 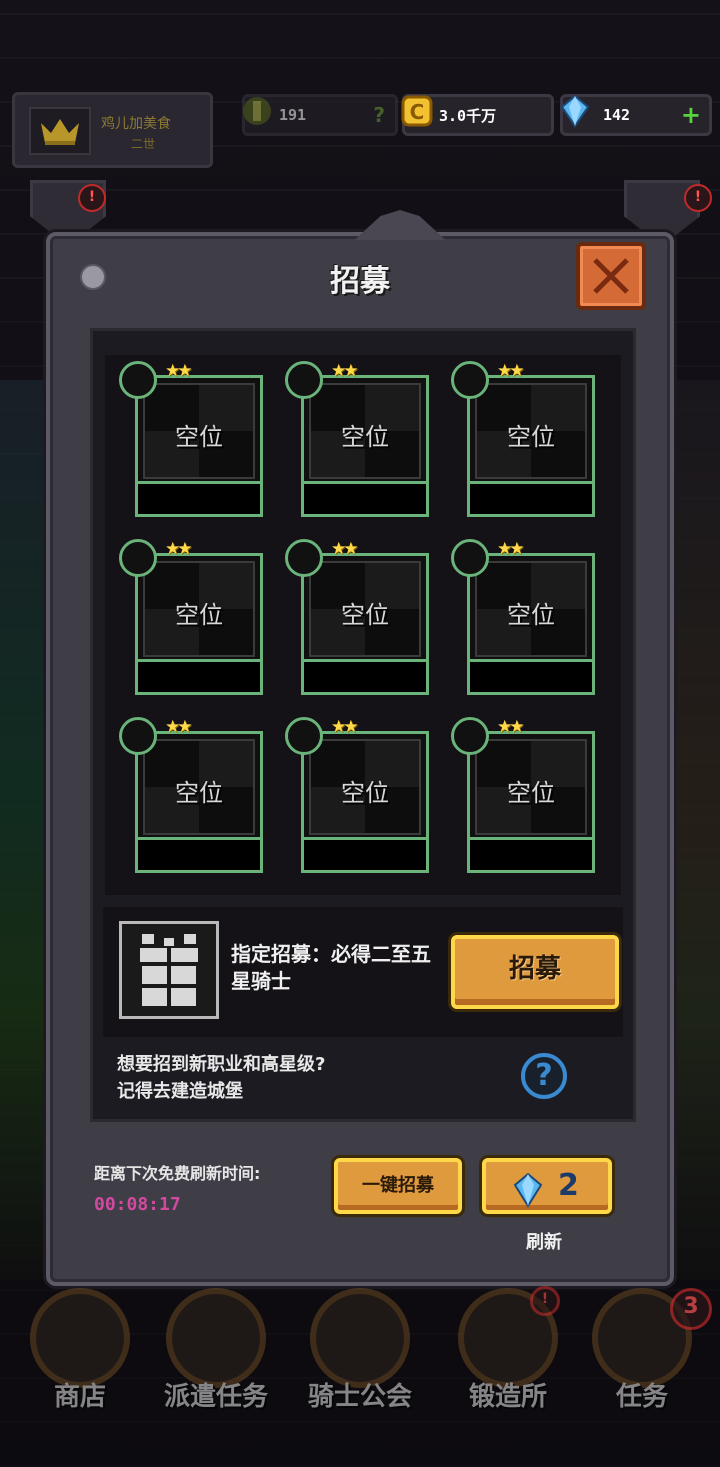 I want to click on player-card: 鸡儿加美食 二世, so click(x=112, y=130).